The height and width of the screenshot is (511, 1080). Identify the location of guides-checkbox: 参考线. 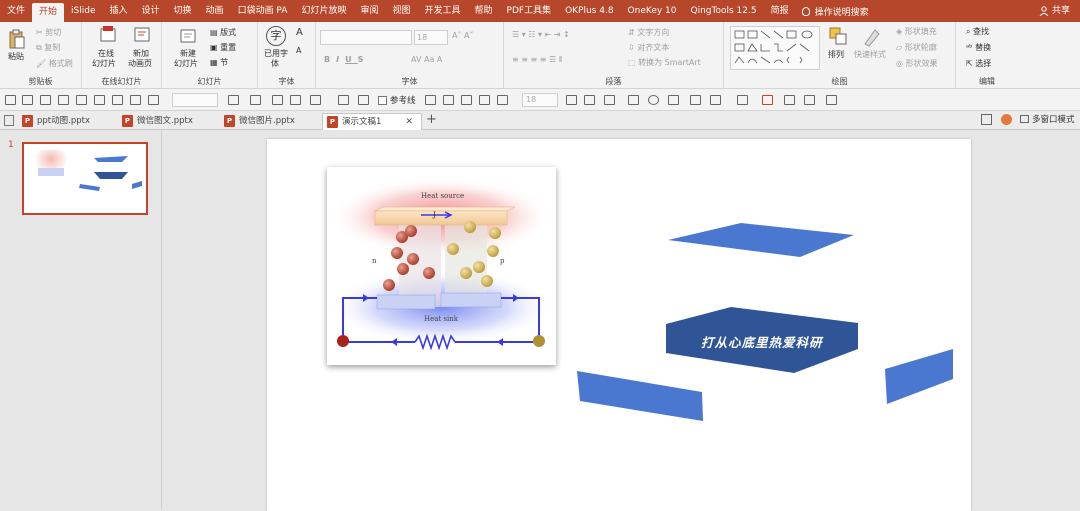
(397, 100).